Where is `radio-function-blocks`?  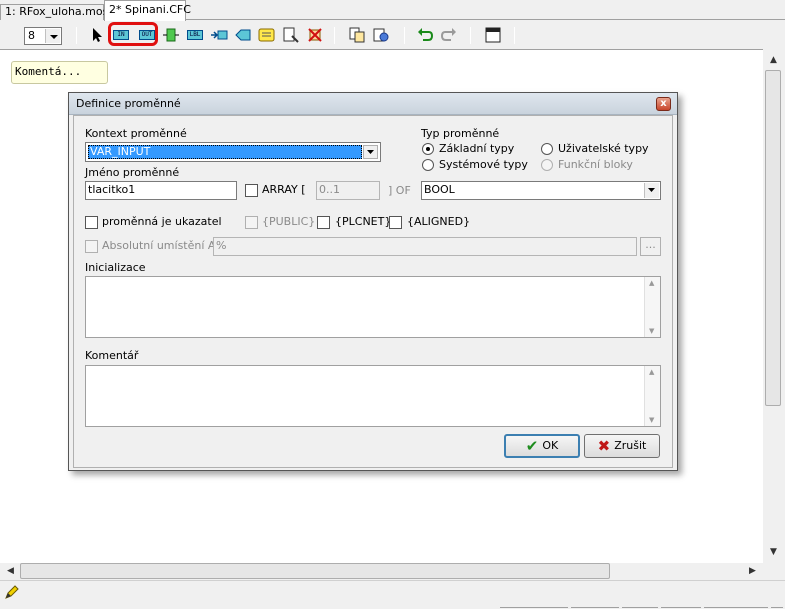 radio-function-blocks is located at coordinates (547, 165).